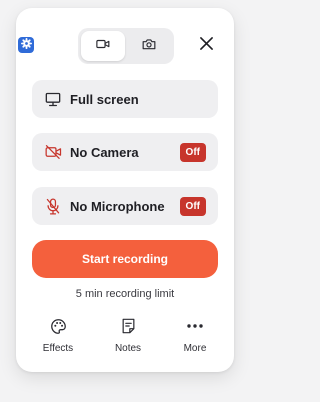 The image size is (320, 402). What do you see at coordinates (125, 259) in the screenshot?
I see `start-recording-button: Start recording` at bounding box center [125, 259].